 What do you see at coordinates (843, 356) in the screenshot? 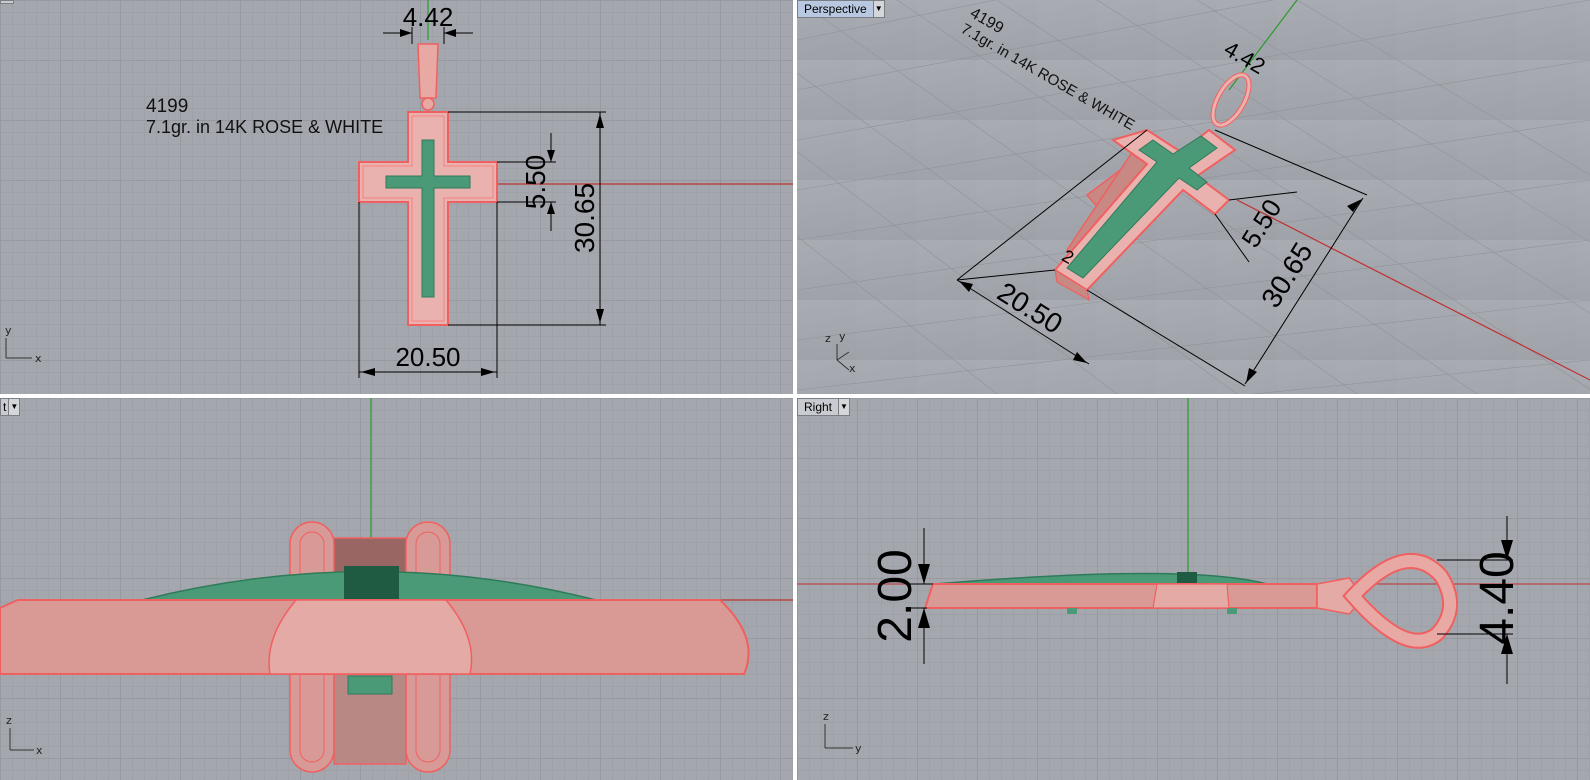
I see `axis-icon-y` at bounding box center [843, 356].